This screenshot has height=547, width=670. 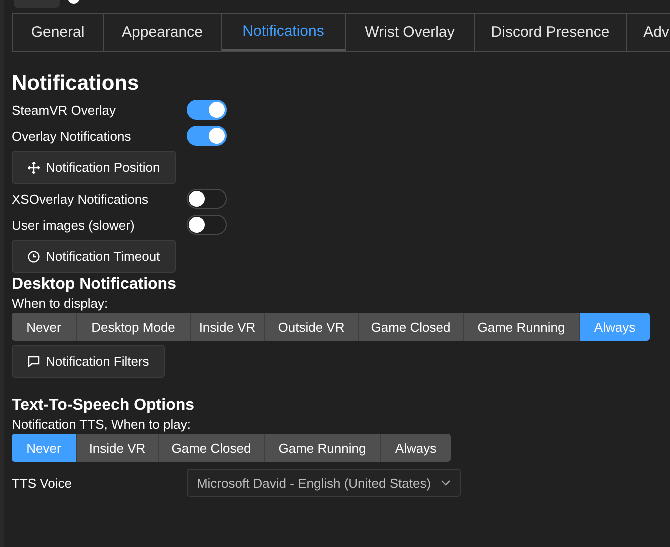 What do you see at coordinates (74, 225) in the screenshot?
I see `setting-label: User images (slower)` at bounding box center [74, 225].